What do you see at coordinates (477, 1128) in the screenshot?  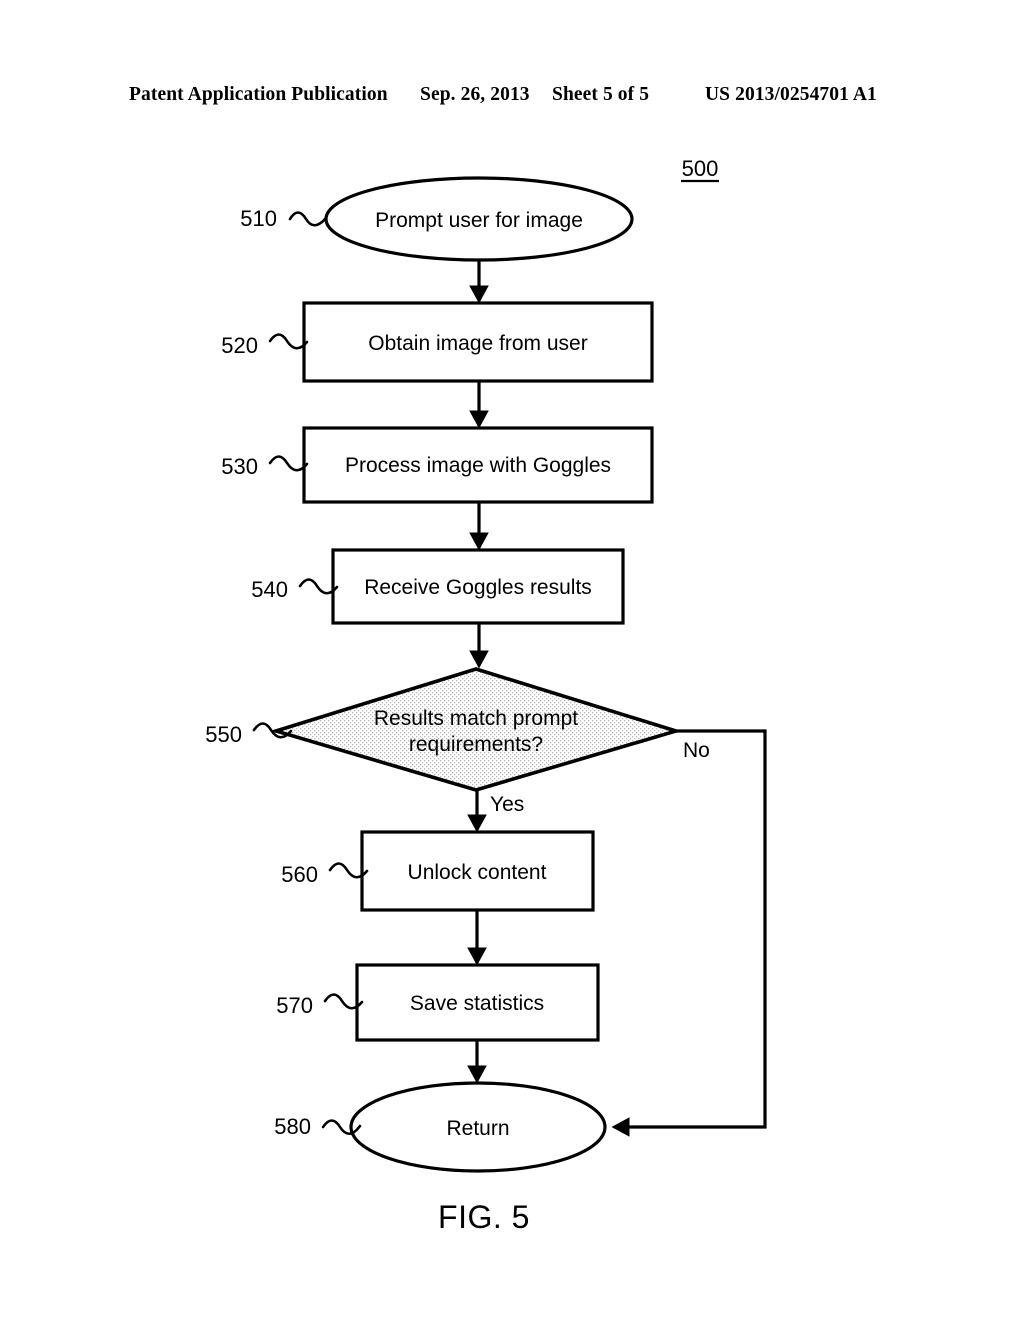 I see `node-580-label: Return` at bounding box center [477, 1128].